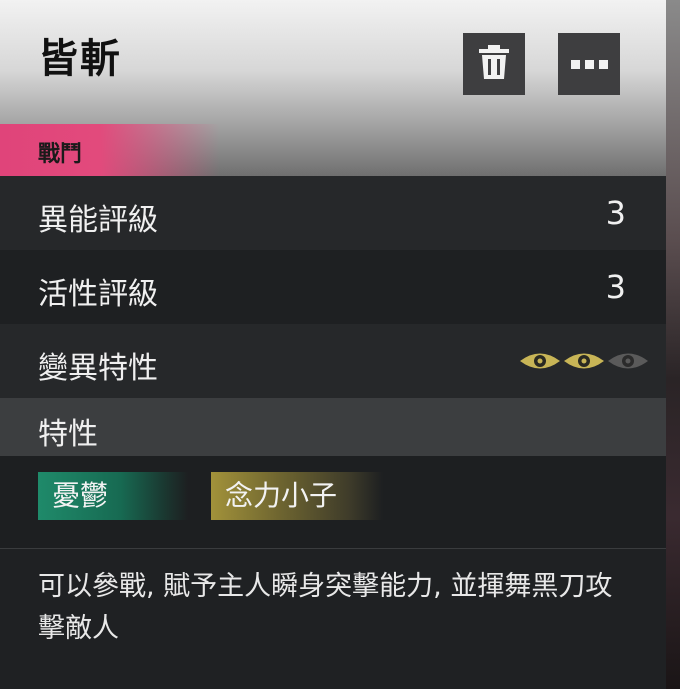 This screenshot has width=680, height=689. What do you see at coordinates (98, 368) in the screenshot?
I see `mutation-label: 變異特性` at bounding box center [98, 368].